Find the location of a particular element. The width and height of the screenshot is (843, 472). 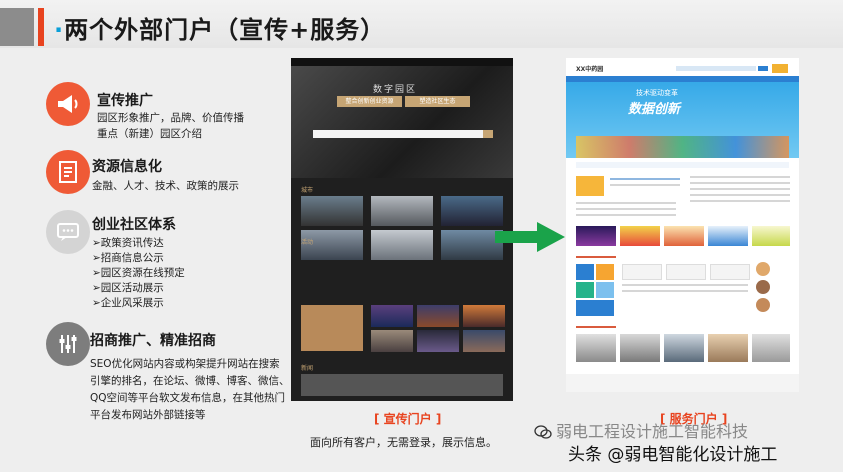

list-item: ➢园区资源在线预定 is located at coordinates (138, 273).